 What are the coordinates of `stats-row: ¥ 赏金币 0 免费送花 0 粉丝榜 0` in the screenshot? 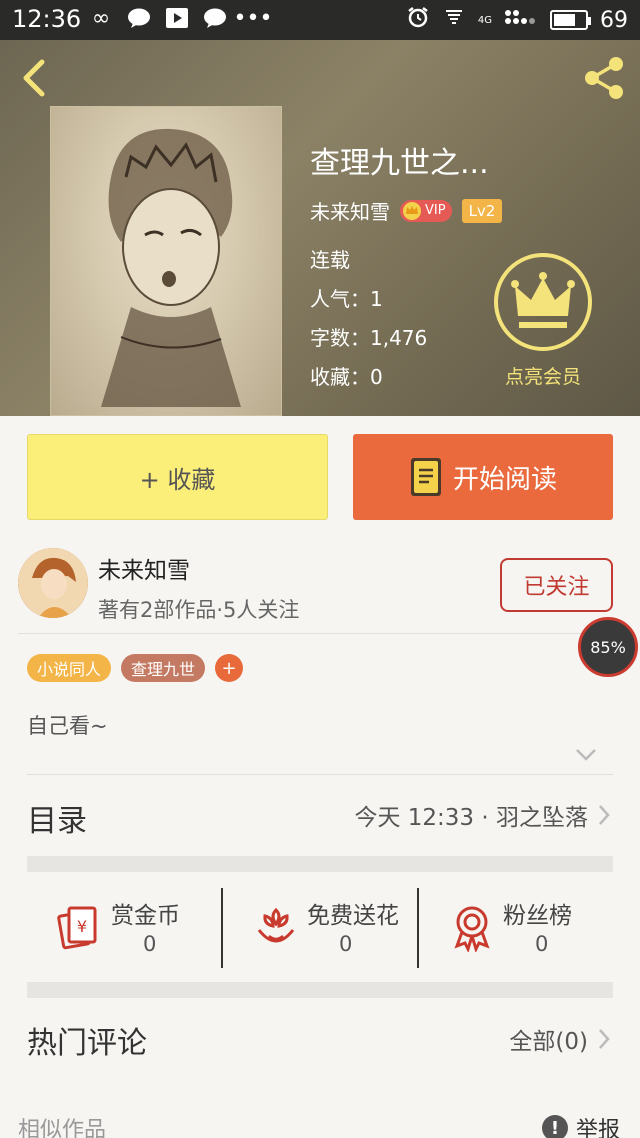 It's located at (320, 928).